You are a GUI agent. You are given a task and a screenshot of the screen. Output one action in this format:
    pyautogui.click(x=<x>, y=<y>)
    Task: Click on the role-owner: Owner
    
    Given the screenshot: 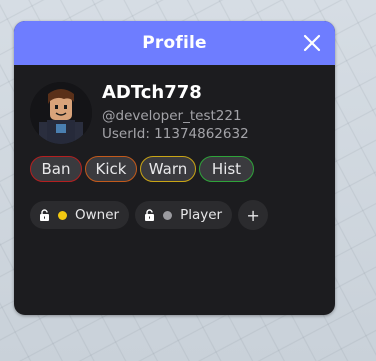 What is the action you would take?
    pyautogui.click(x=80, y=215)
    